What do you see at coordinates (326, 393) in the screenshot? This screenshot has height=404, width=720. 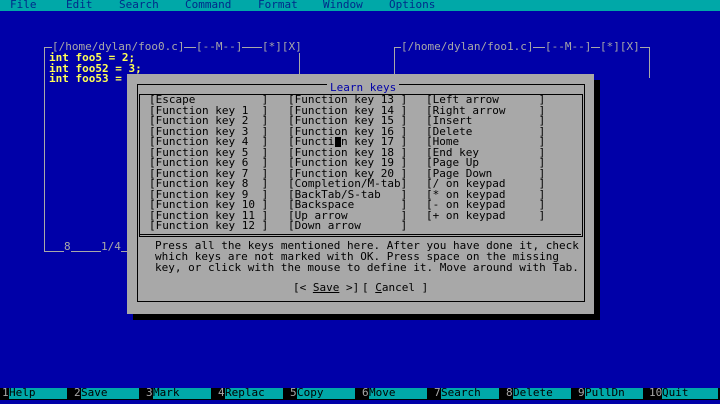 I see `fkey-label: Copy` at bounding box center [326, 393].